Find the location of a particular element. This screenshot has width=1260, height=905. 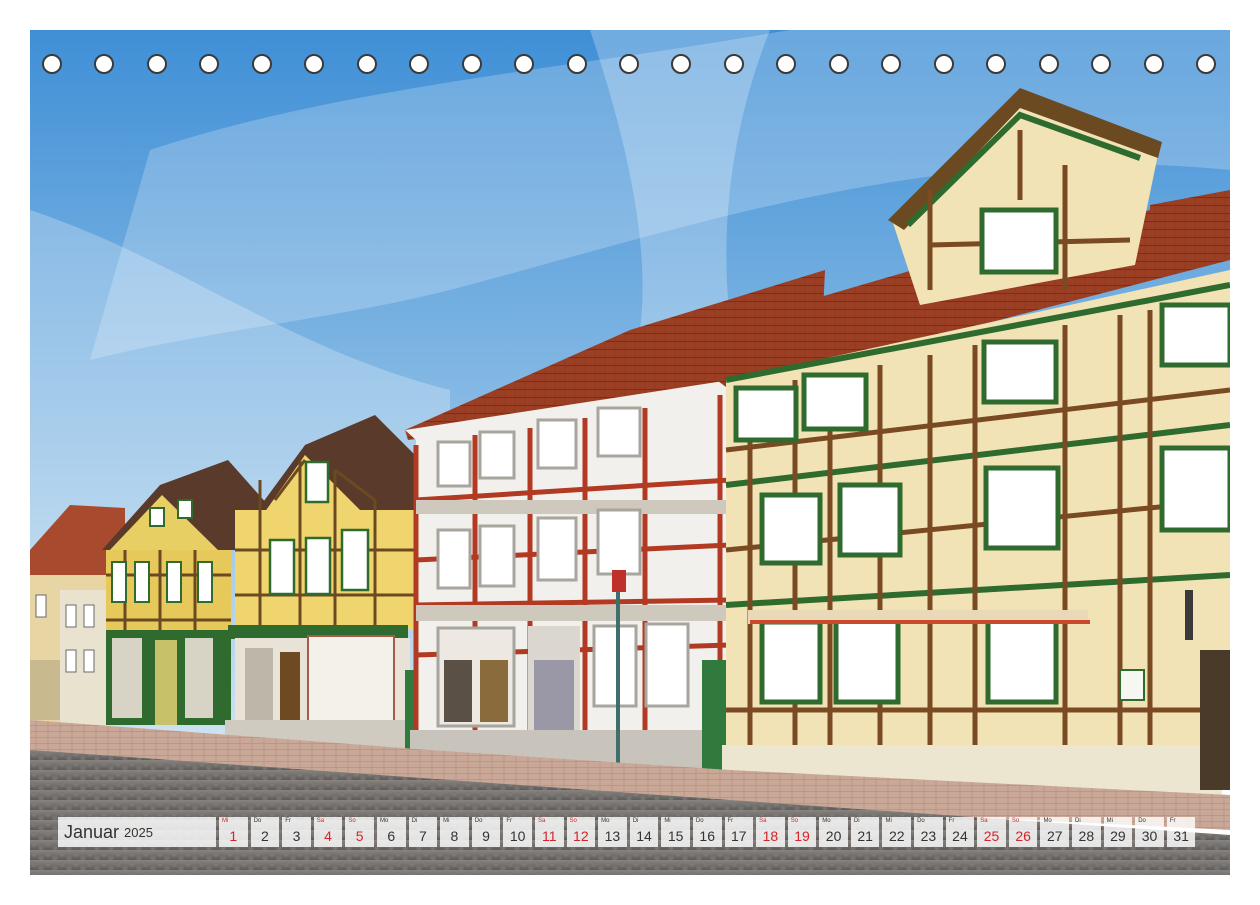

month-name: Januar is located at coordinates (92, 831).